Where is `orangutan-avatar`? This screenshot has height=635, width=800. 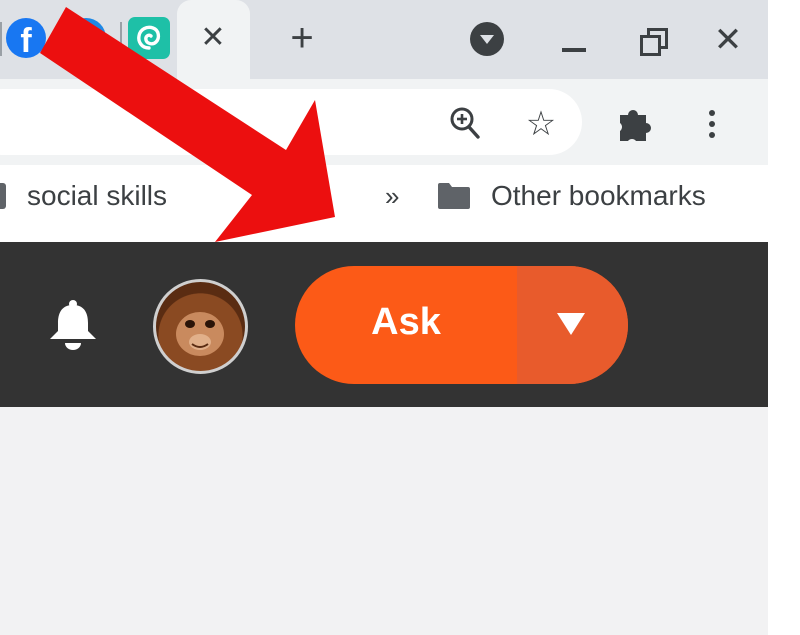 orangutan-avatar is located at coordinates (200, 326).